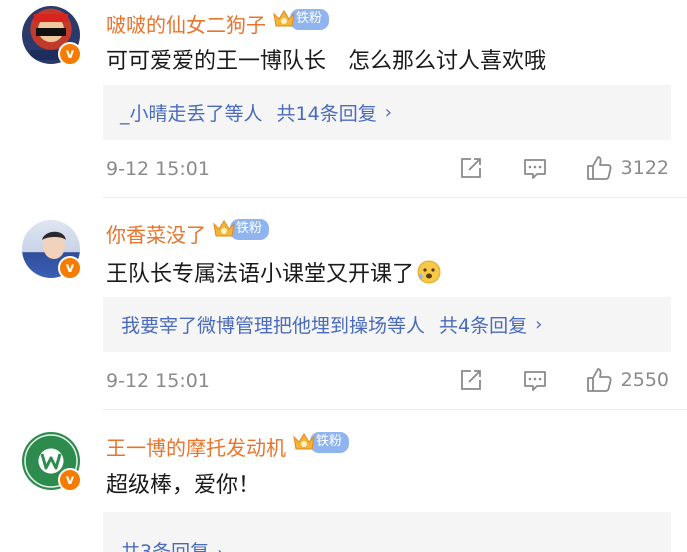  What do you see at coordinates (188, 233) in the screenshot?
I see `username: 你香菜没了 铁粉` at bounding box center [188, 233].